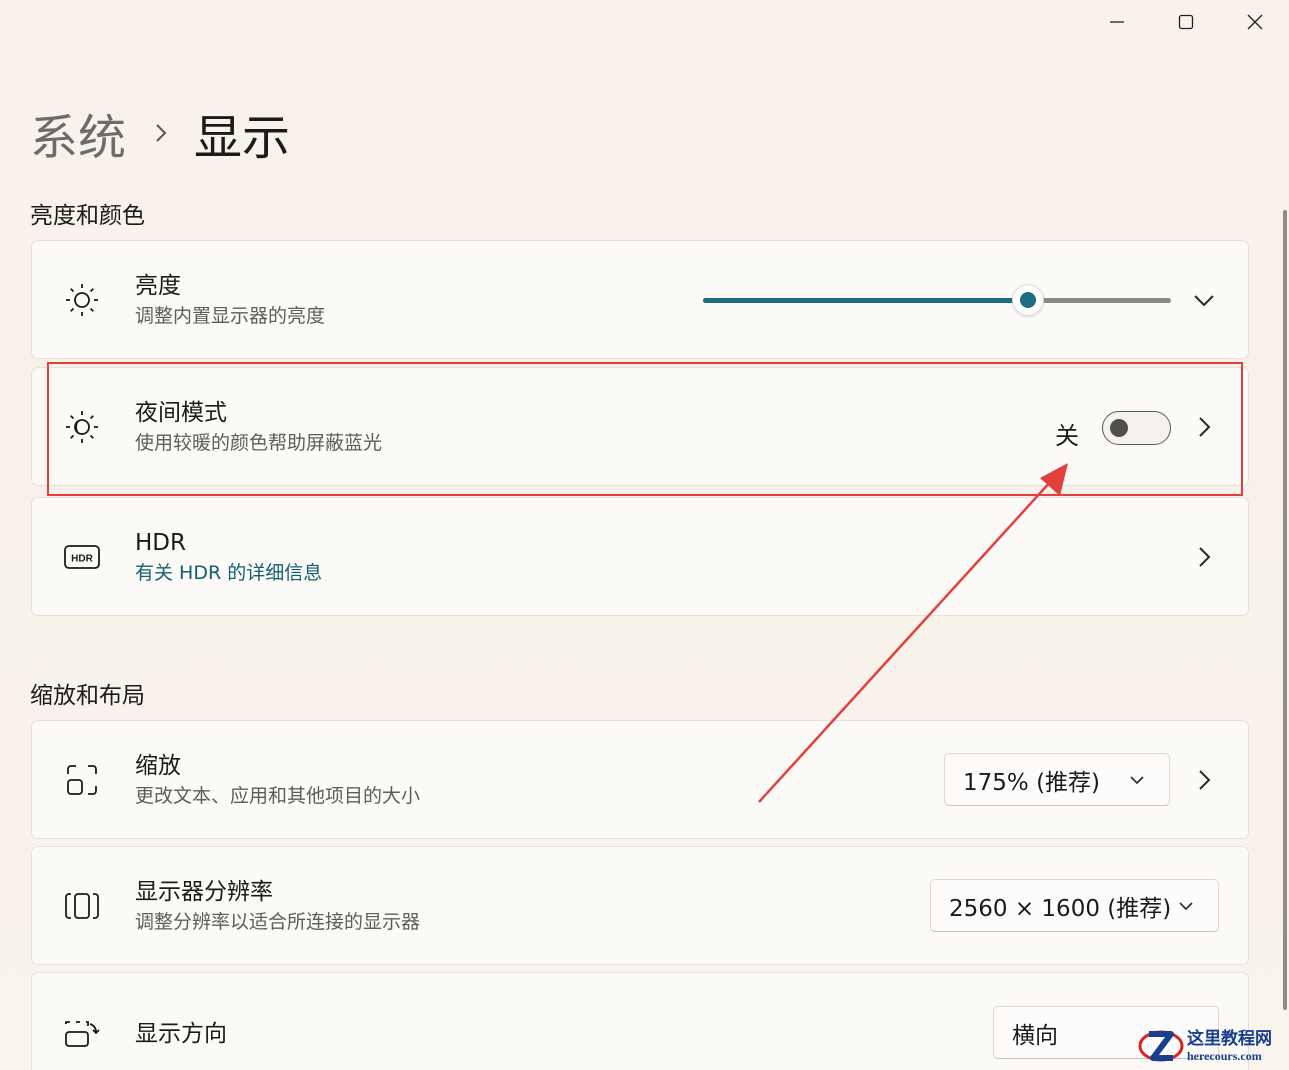 The width and height of the screenshot is (1289, 1070). Describe the element at coordinates (181, 1034) in the screenshot. I see `orientation-title: 显示方向` at that location.